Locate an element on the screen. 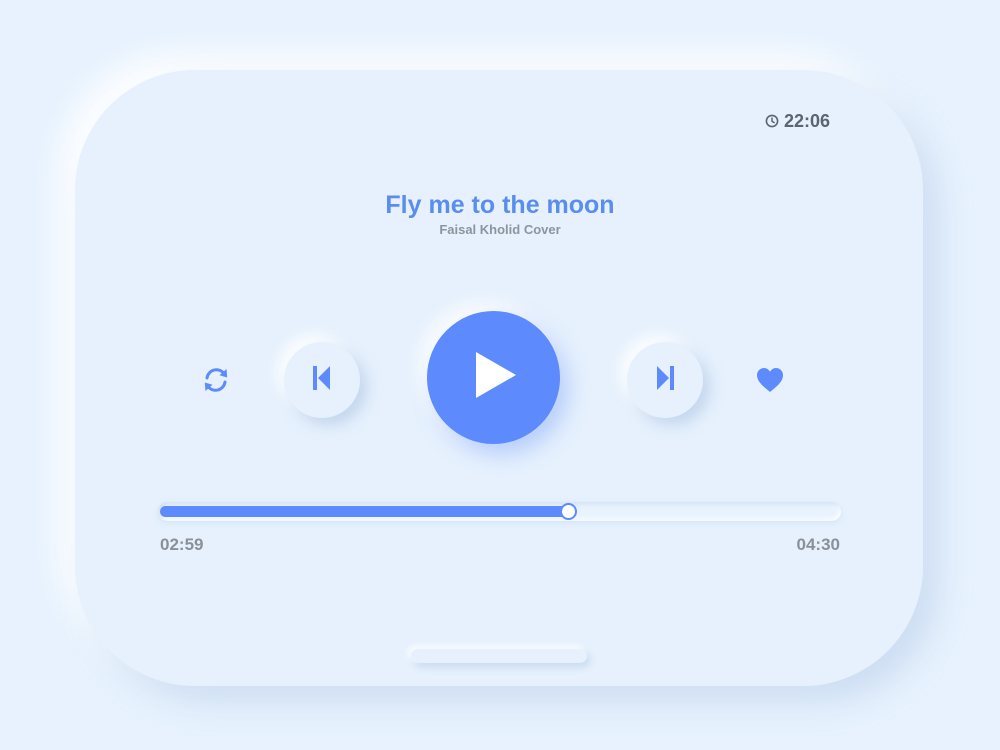 This screenshot has width=1000, height=750. skip-previous-icon is located at coordinates (322, 380).